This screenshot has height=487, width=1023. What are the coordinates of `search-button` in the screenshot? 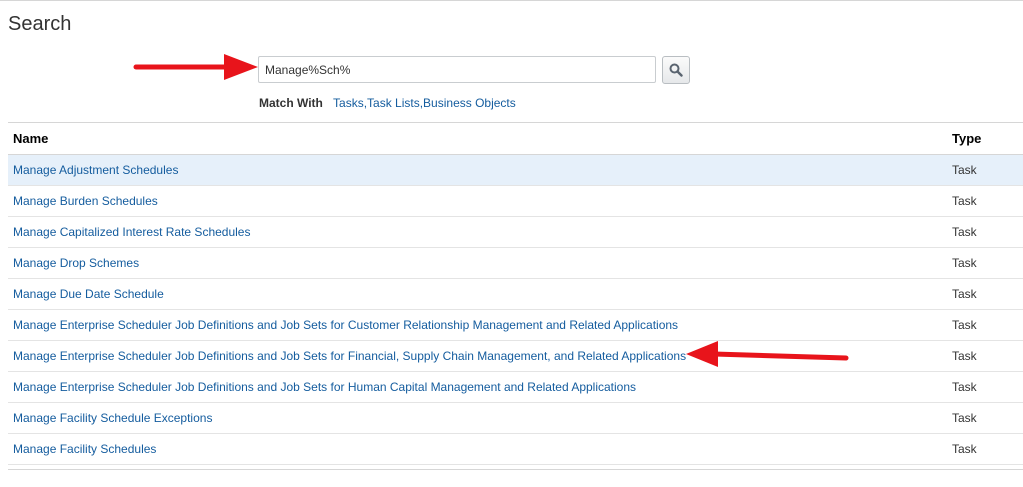 It's located at (676, 70).